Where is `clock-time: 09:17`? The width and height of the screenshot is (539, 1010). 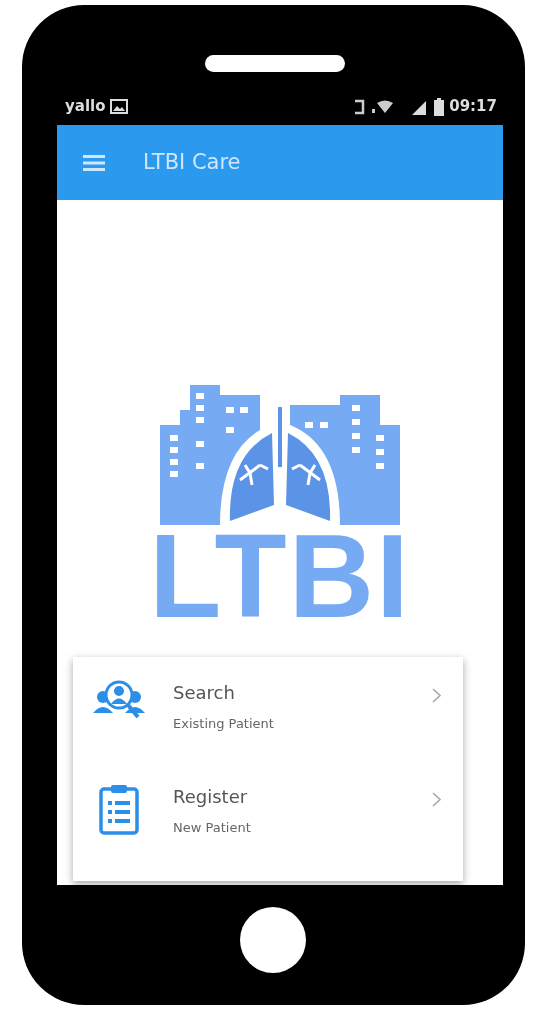
clock-time: 09:17 is located at coordinates (473, 107).